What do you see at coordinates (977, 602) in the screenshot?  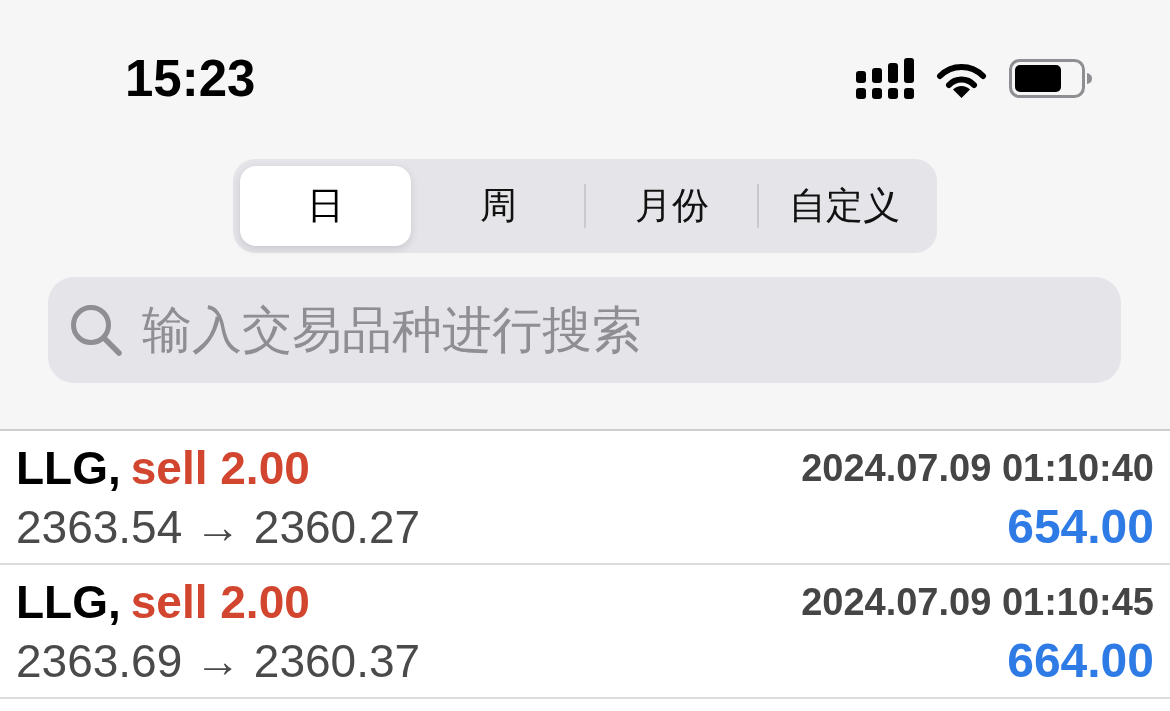 I see `trade-time: 2024.07.09 01:10:45` at bounding box center [977, 602].